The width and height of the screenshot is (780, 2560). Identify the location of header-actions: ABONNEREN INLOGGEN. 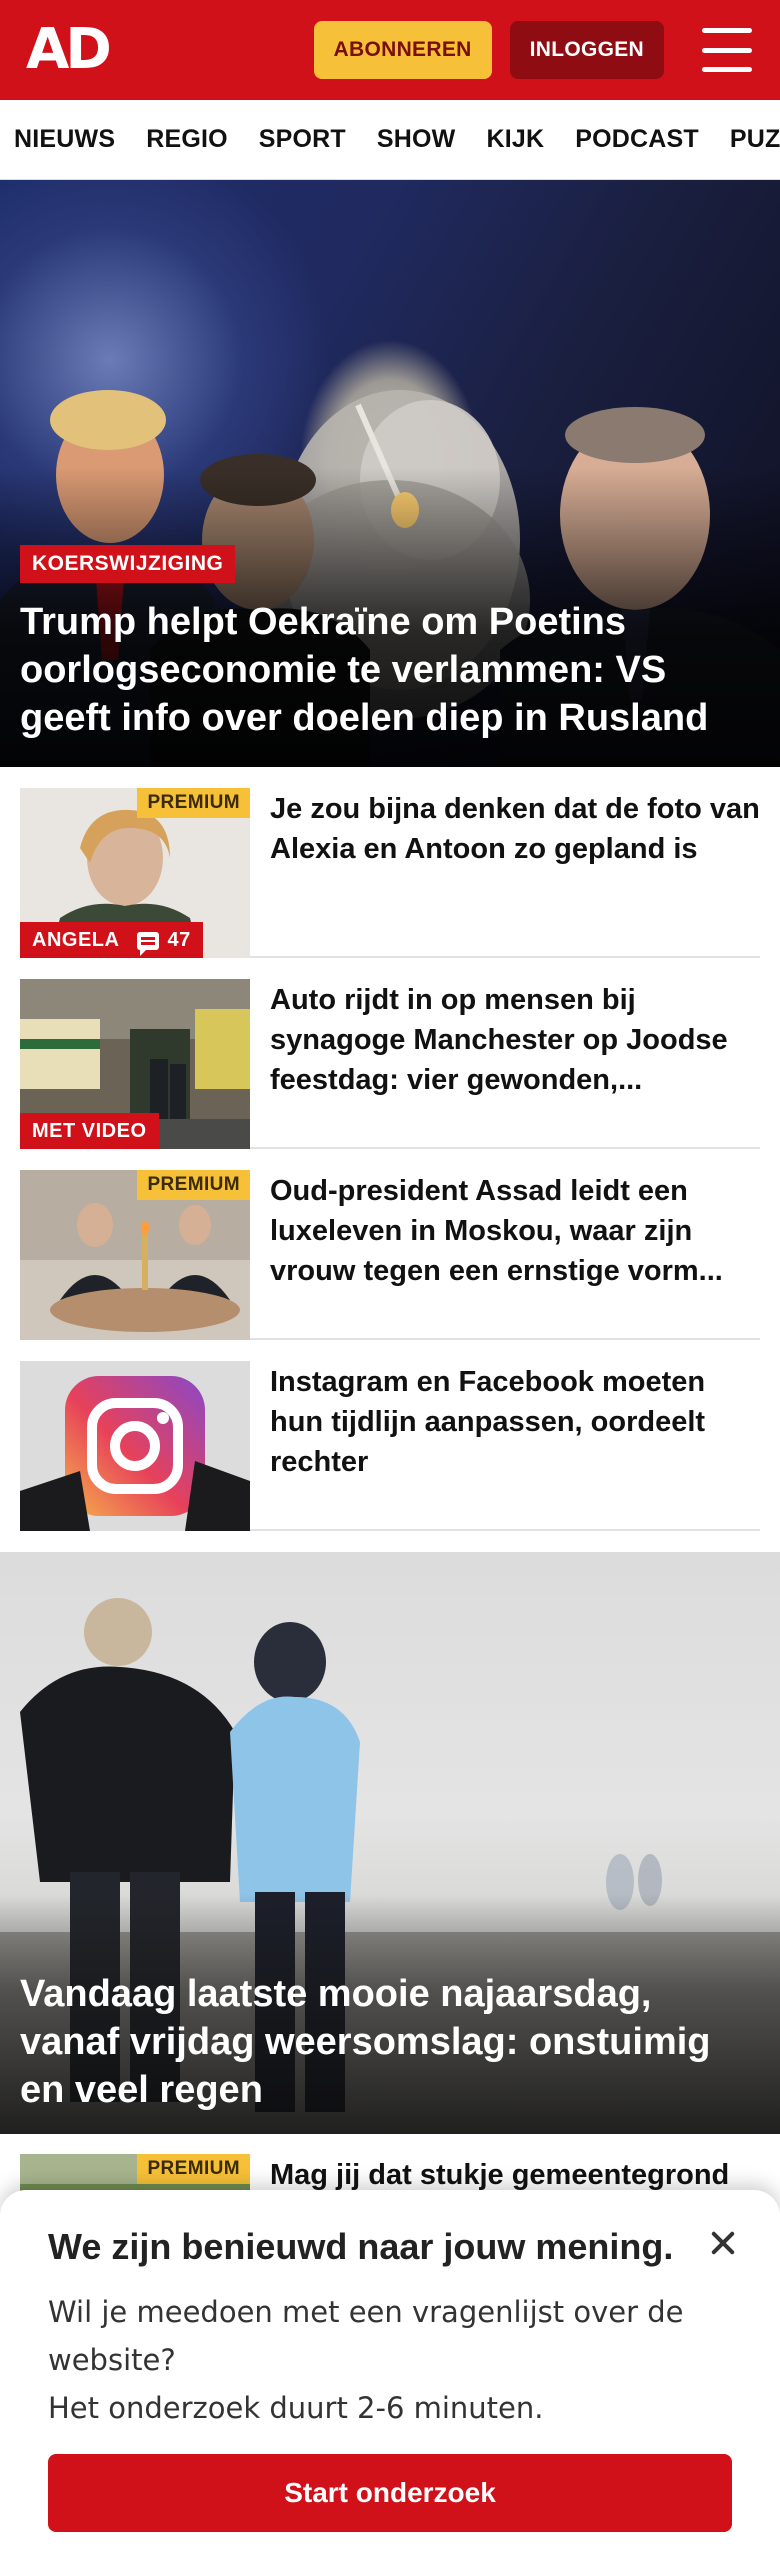
(533, 50).